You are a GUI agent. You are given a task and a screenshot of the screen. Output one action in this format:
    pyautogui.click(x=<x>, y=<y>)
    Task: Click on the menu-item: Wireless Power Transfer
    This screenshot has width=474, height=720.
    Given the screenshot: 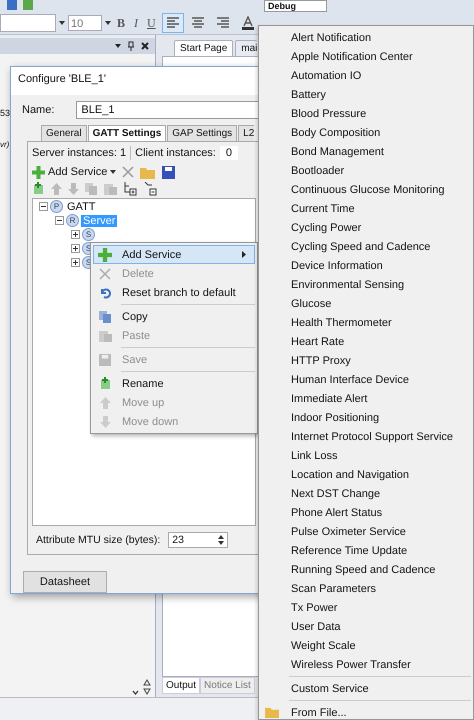 What is the action you would take?
    pyautogui.click(x=366, y=664)
    